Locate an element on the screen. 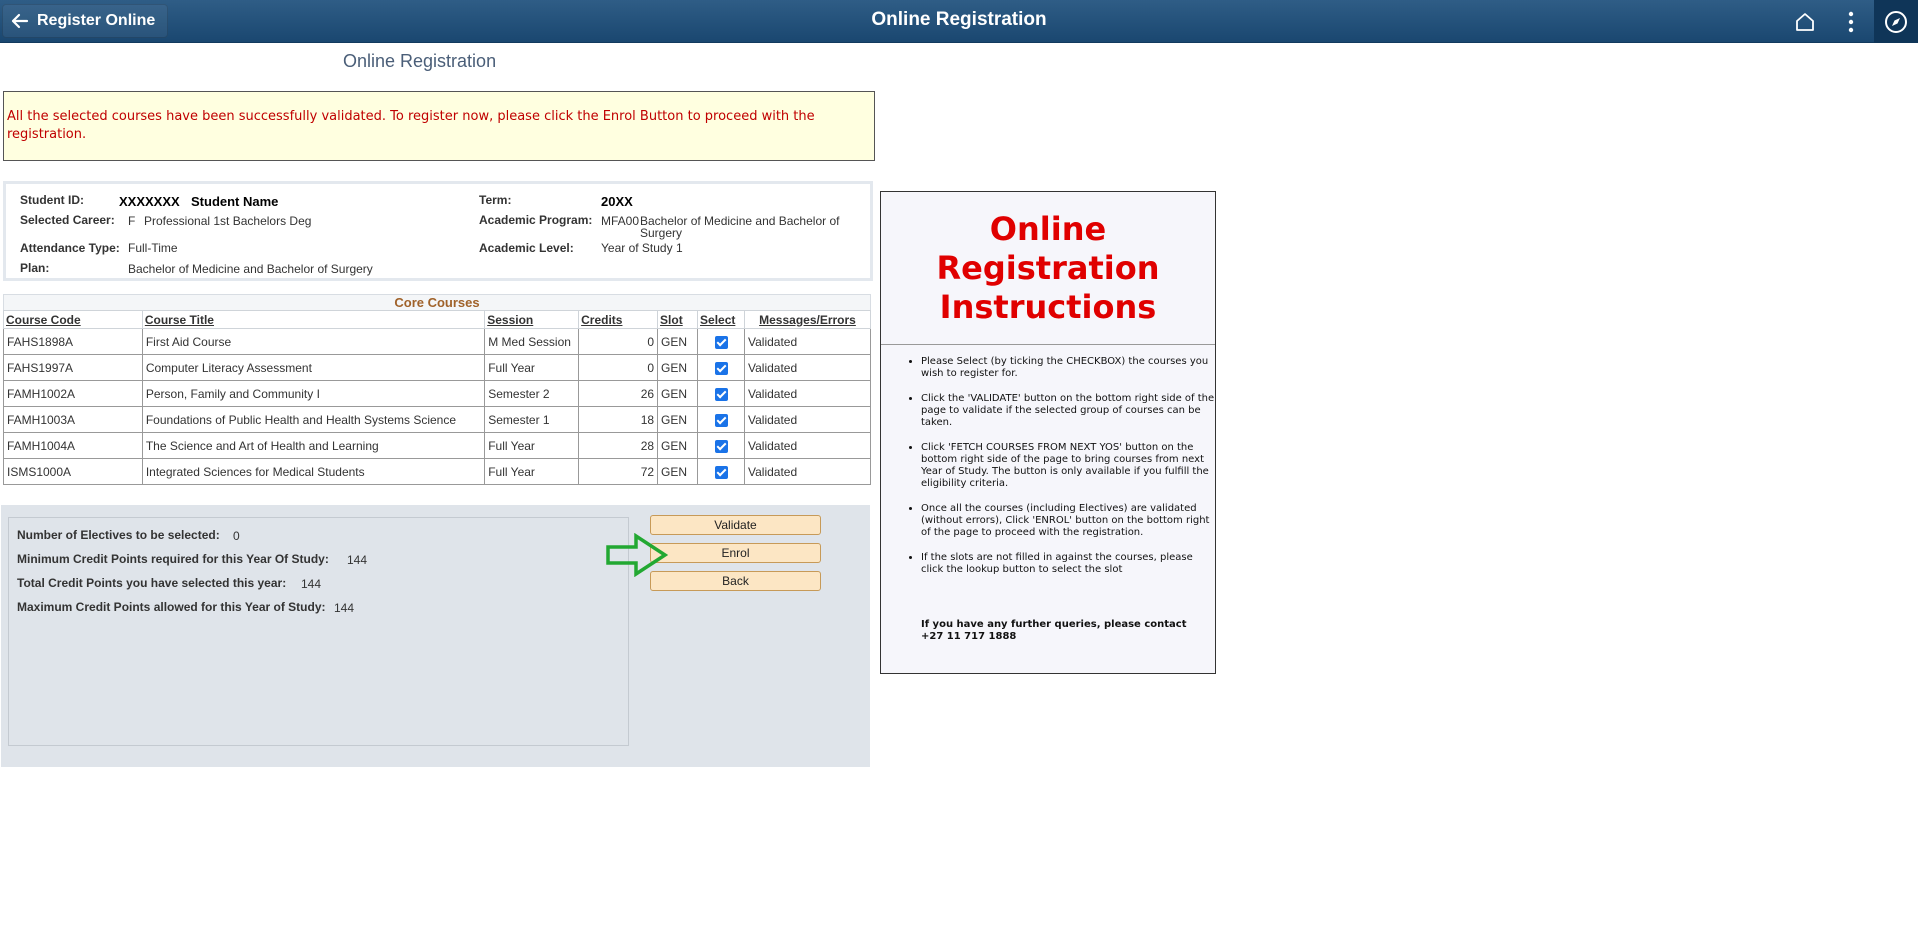 This screenshot has width=1918, height=951. course-title: First Aid Course is located at coordinates (313, 341).